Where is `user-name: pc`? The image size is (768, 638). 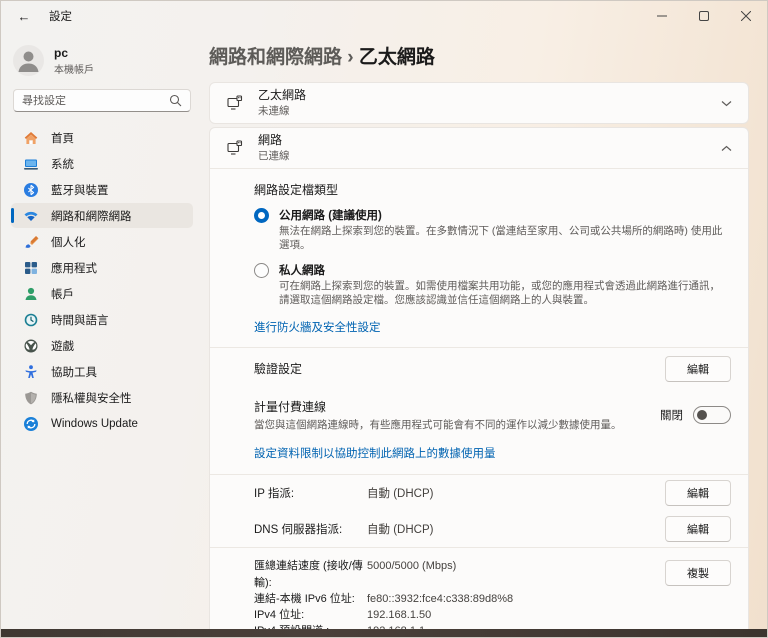 user-name: pc is located at coordinates (61, 52).